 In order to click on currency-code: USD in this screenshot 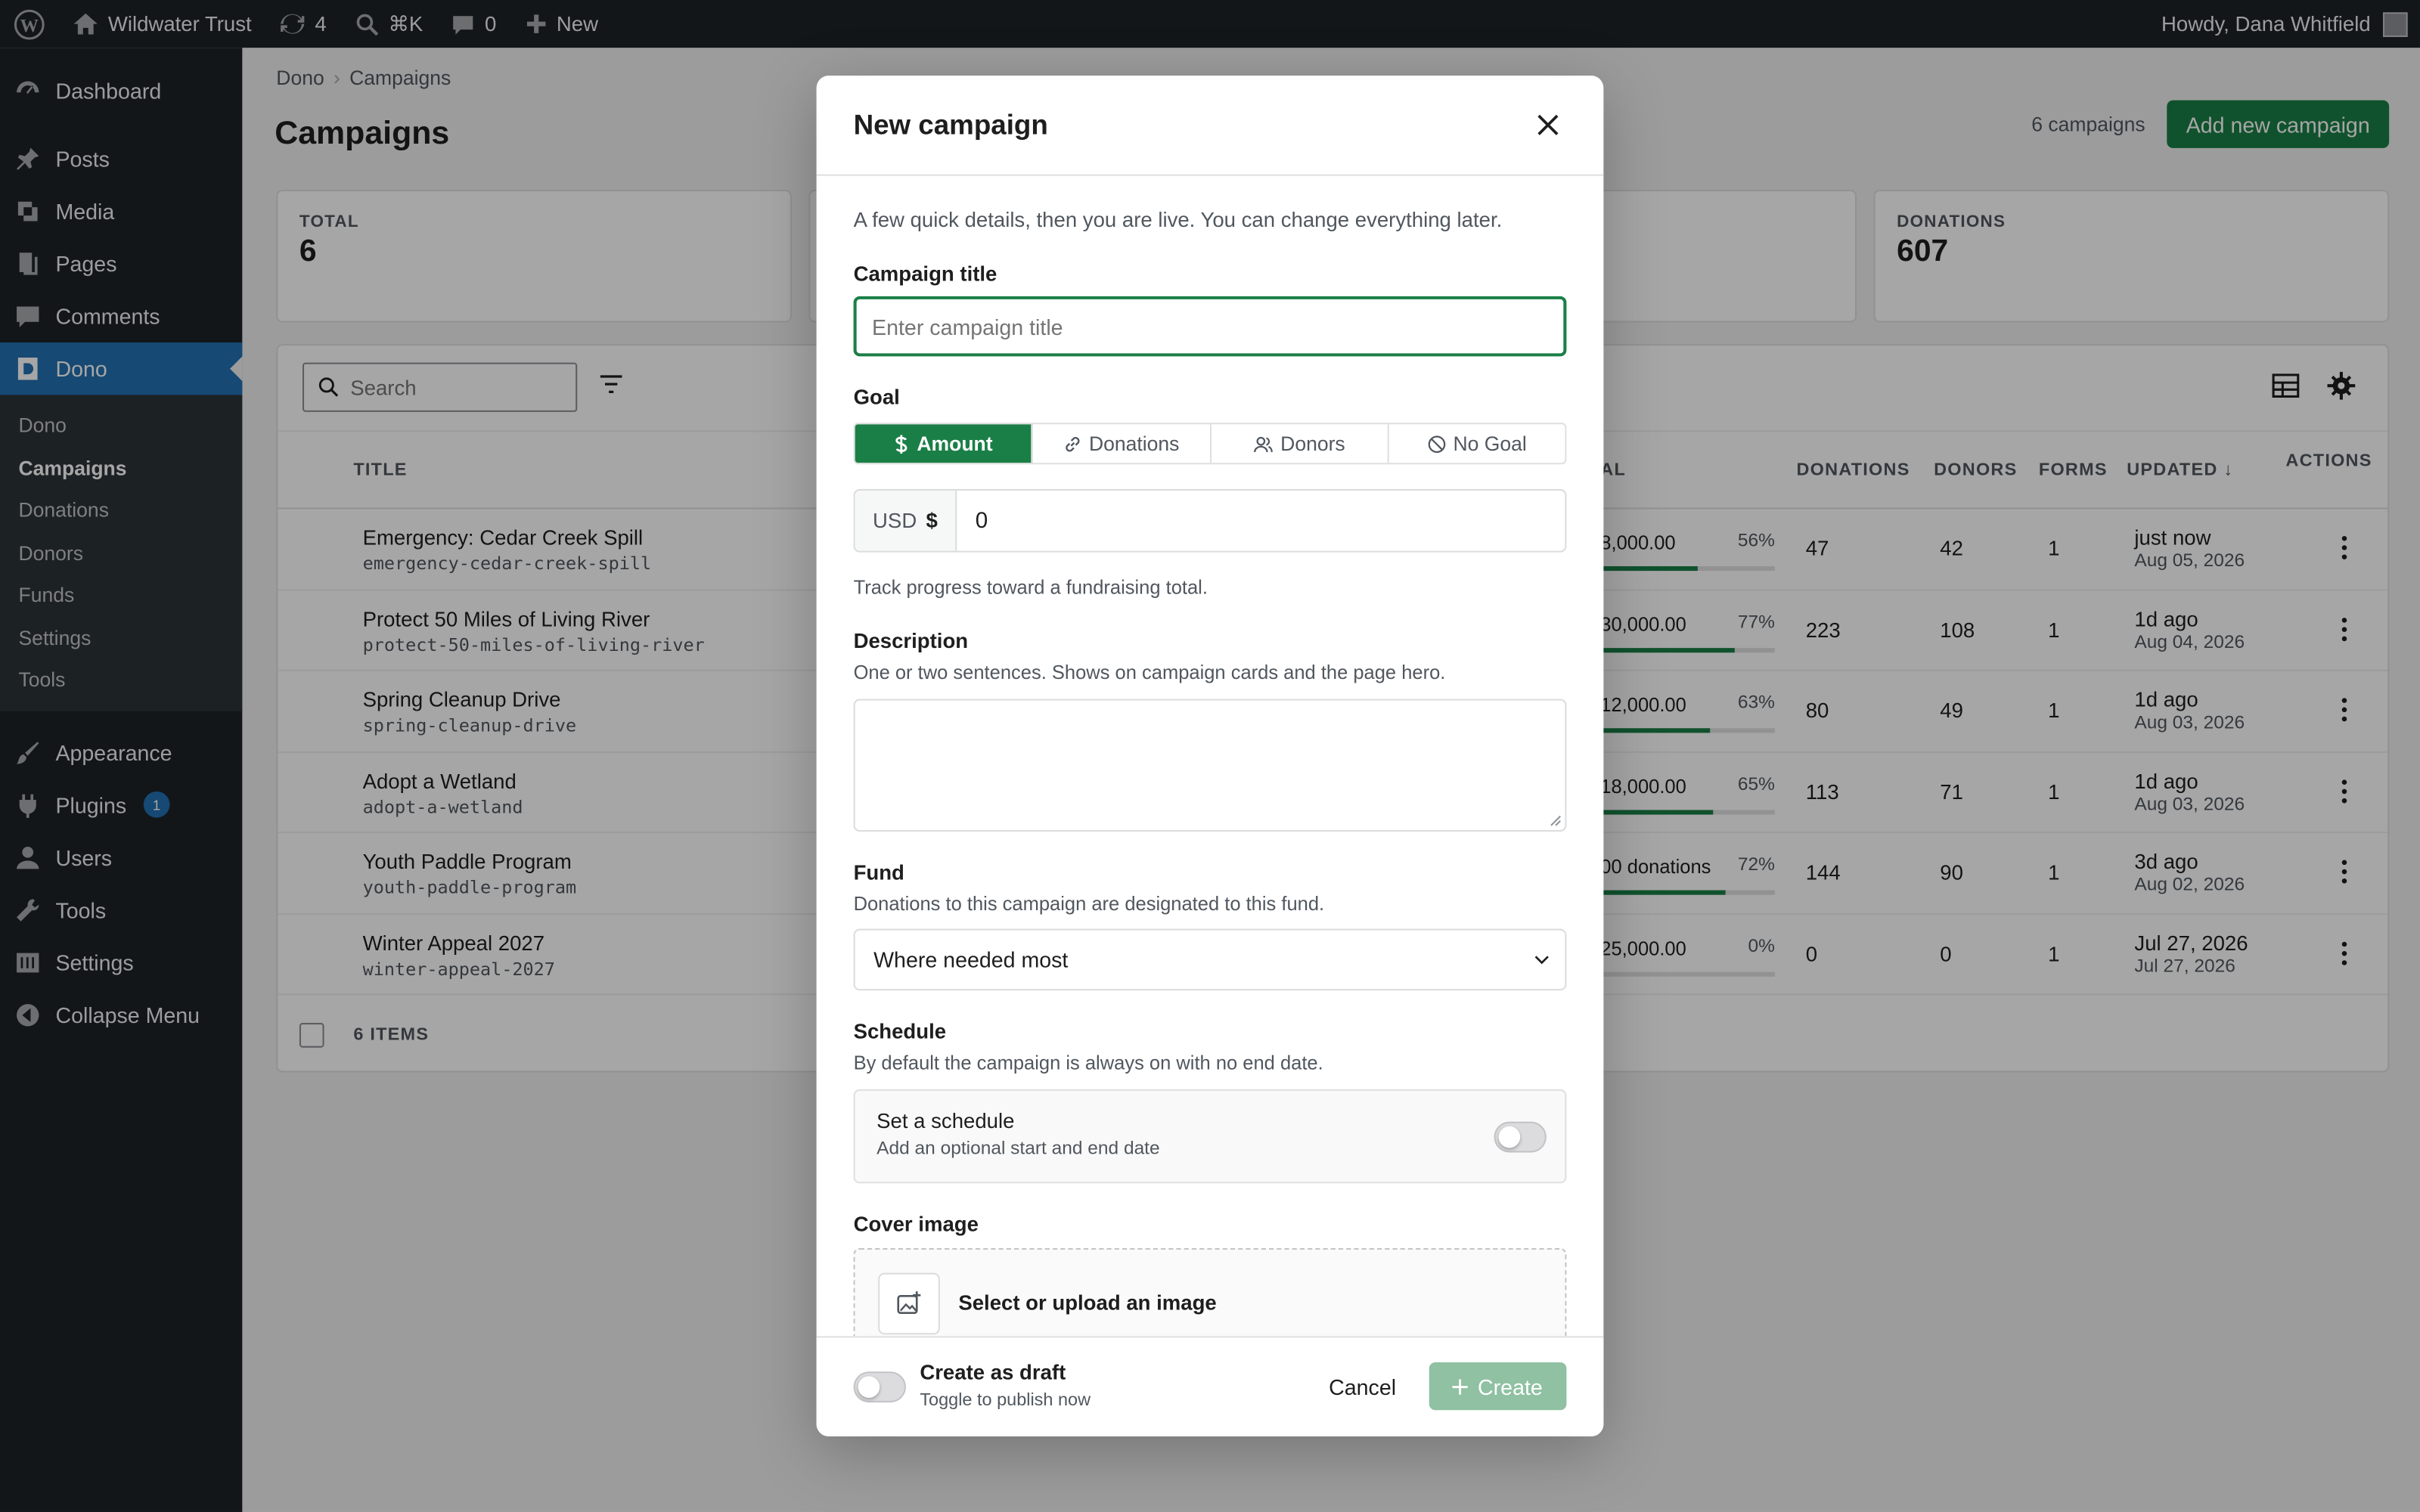, I will do `click(895, 521)`.